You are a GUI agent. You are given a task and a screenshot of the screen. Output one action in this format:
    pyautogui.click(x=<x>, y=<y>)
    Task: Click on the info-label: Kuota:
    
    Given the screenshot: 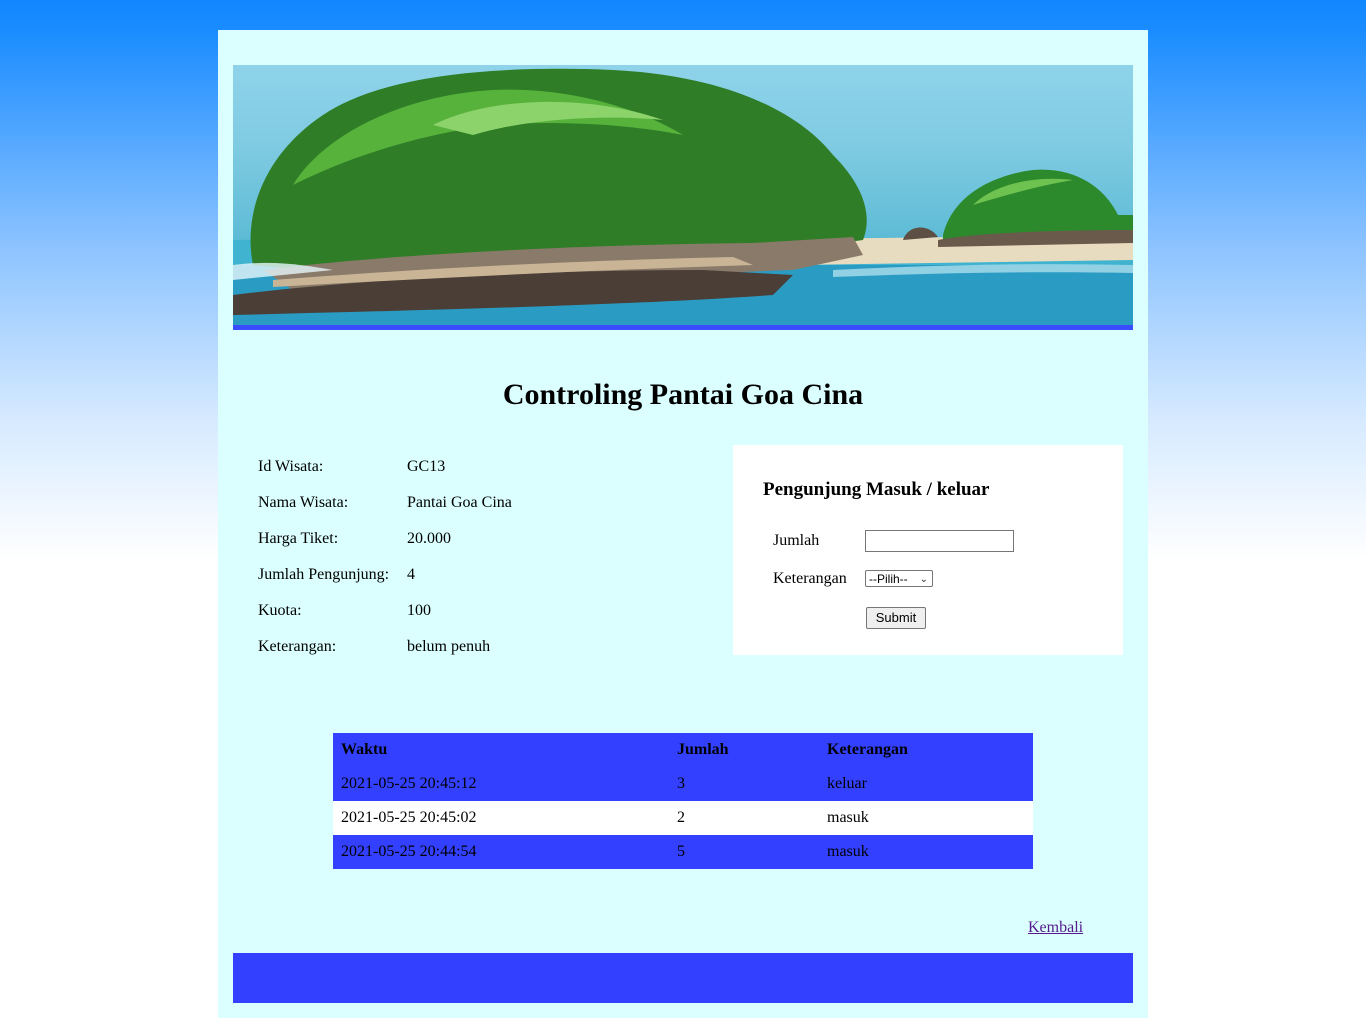 What is the action you would take?
    pyautogui.click(x=280, y=610)
    